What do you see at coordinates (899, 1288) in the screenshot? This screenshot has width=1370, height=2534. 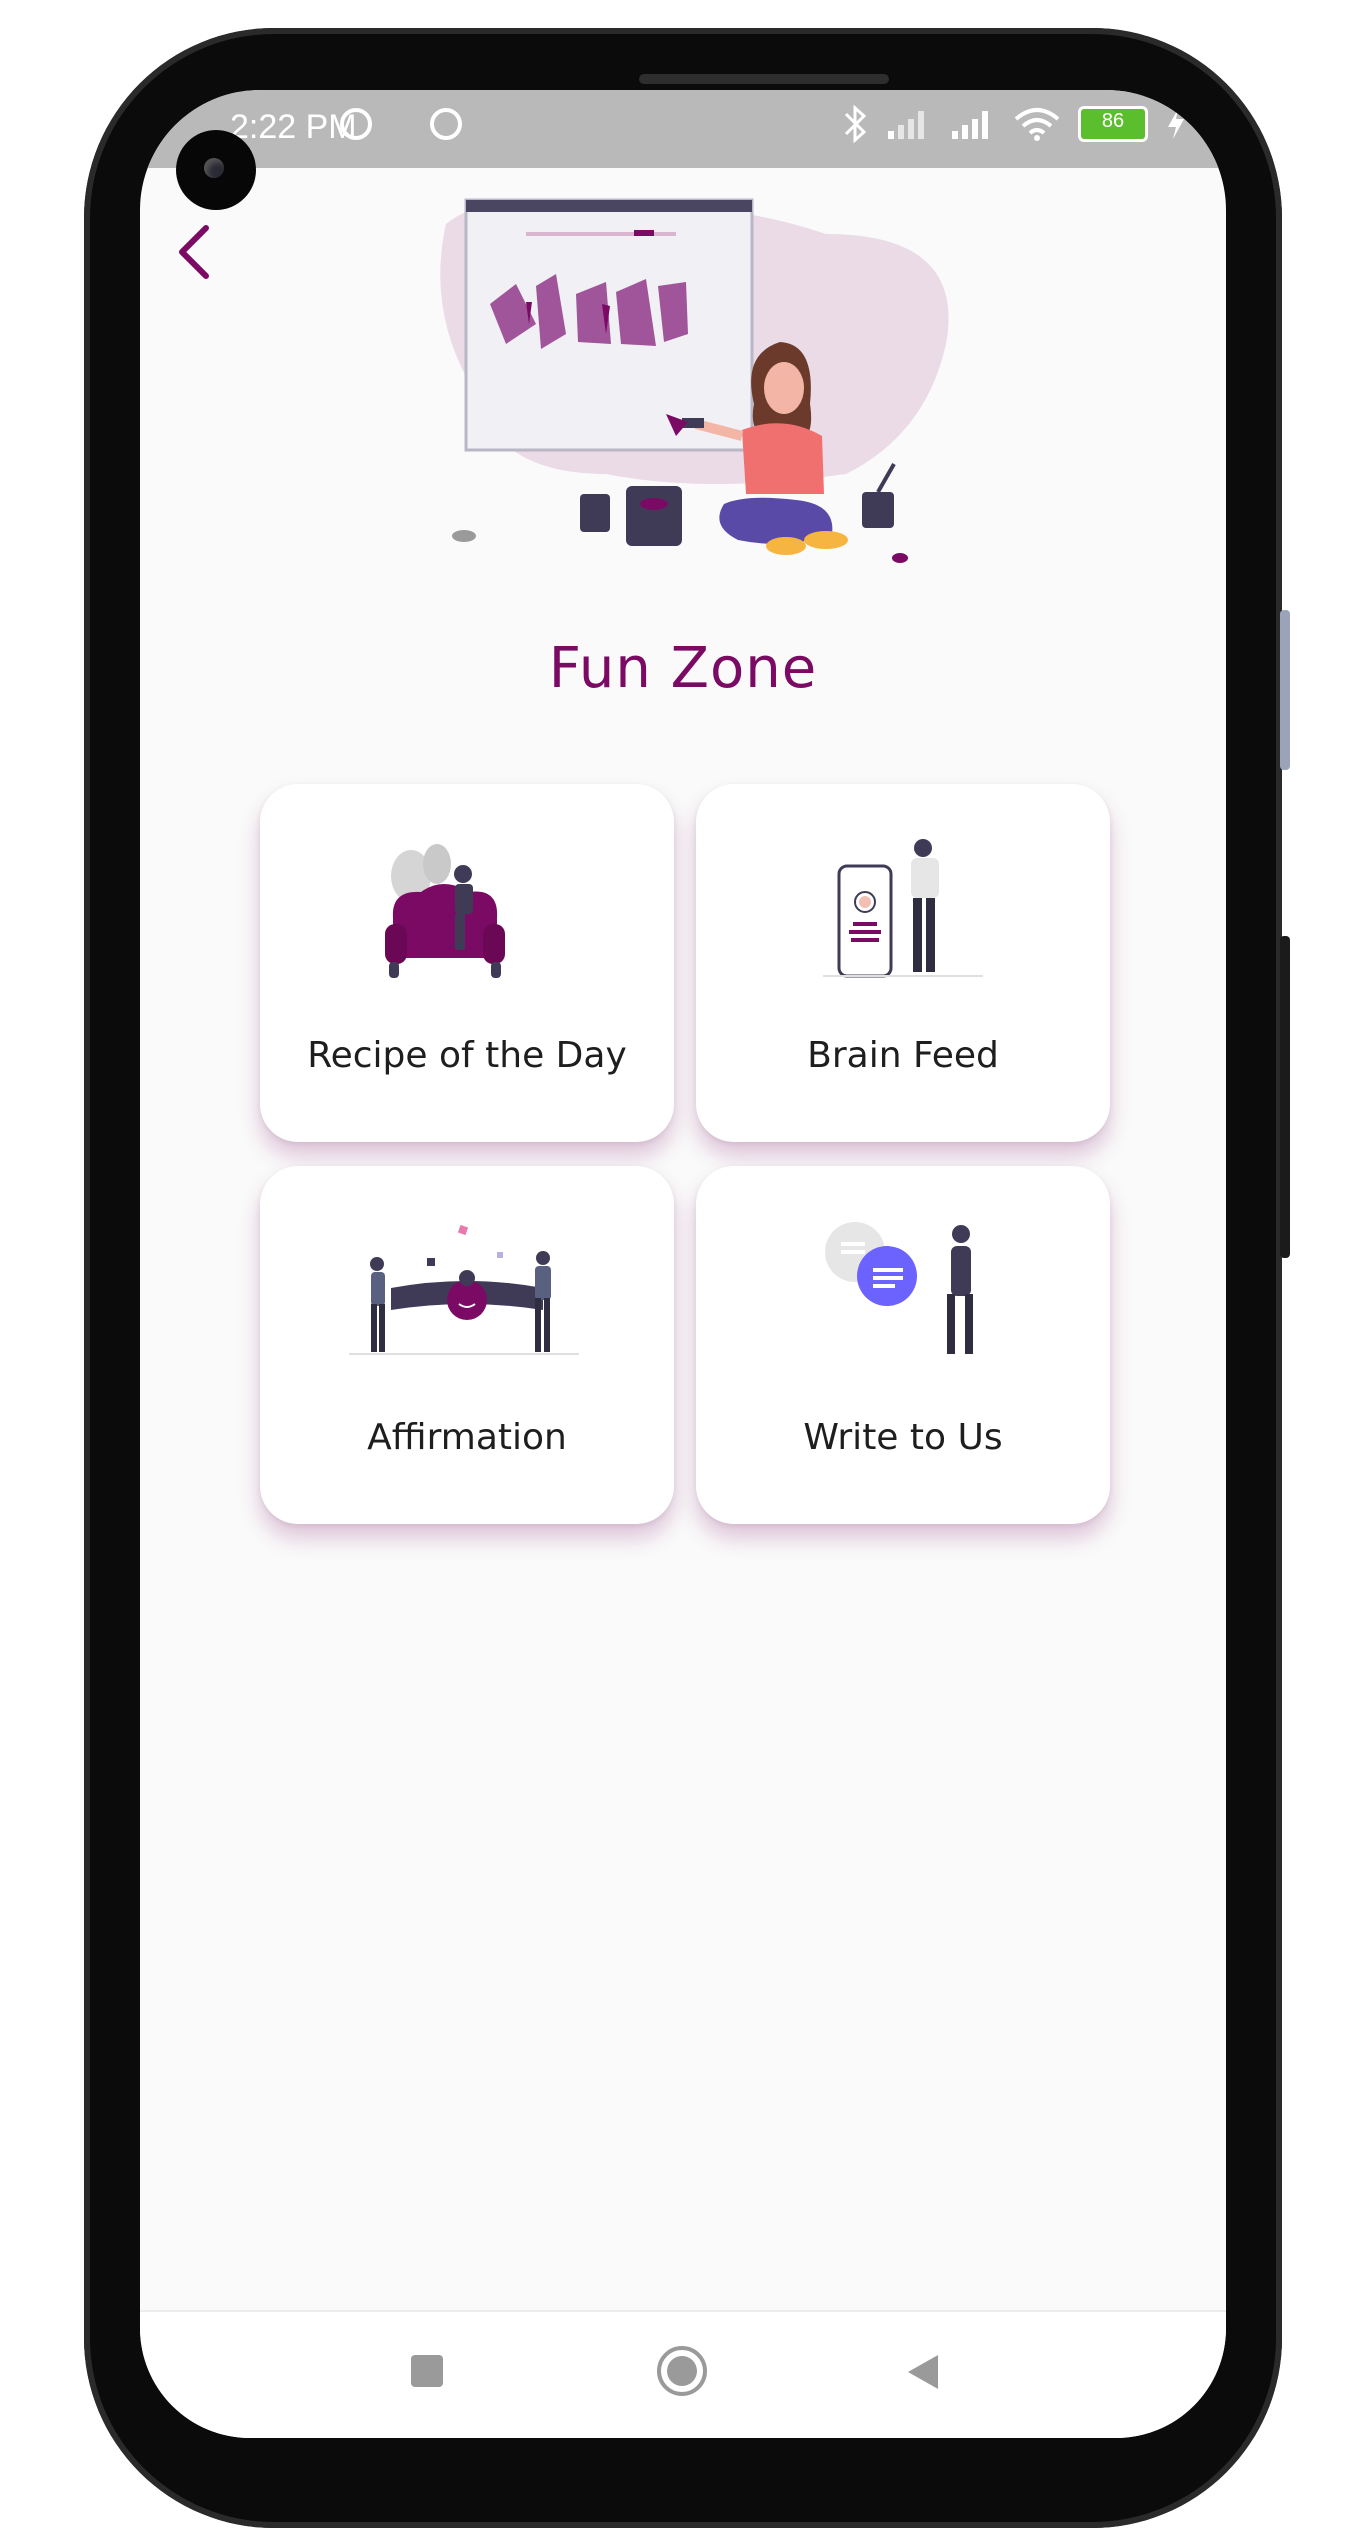 I see `chat-bubbles-icon` at bounding box center [899, 1288].